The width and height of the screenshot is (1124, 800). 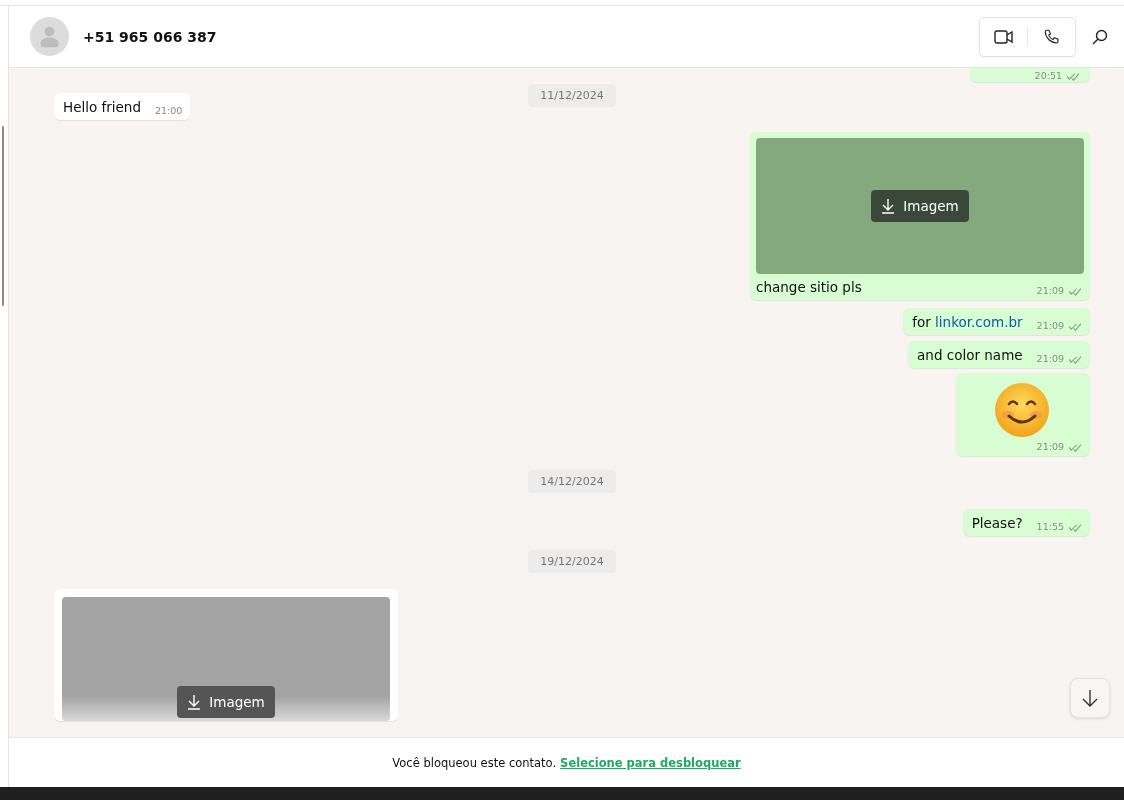 I want to click on blocked-notice: Você bloqueou este contato., so click(x=474, y=762).